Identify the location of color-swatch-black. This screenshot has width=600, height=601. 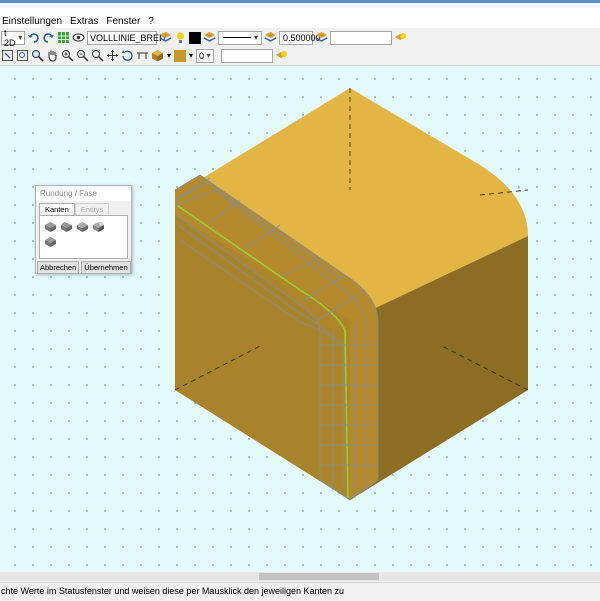
(195, 37).